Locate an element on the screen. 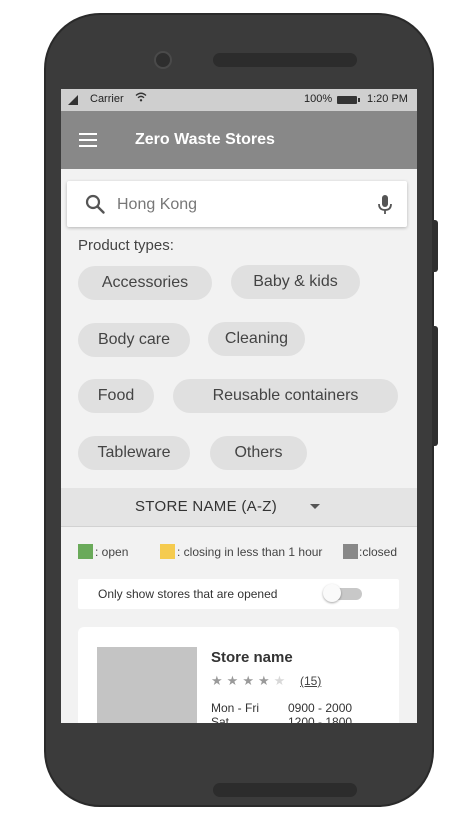 This screenshot has height=816, width=472. toggle-thumb is located at coordinates (332, 593).